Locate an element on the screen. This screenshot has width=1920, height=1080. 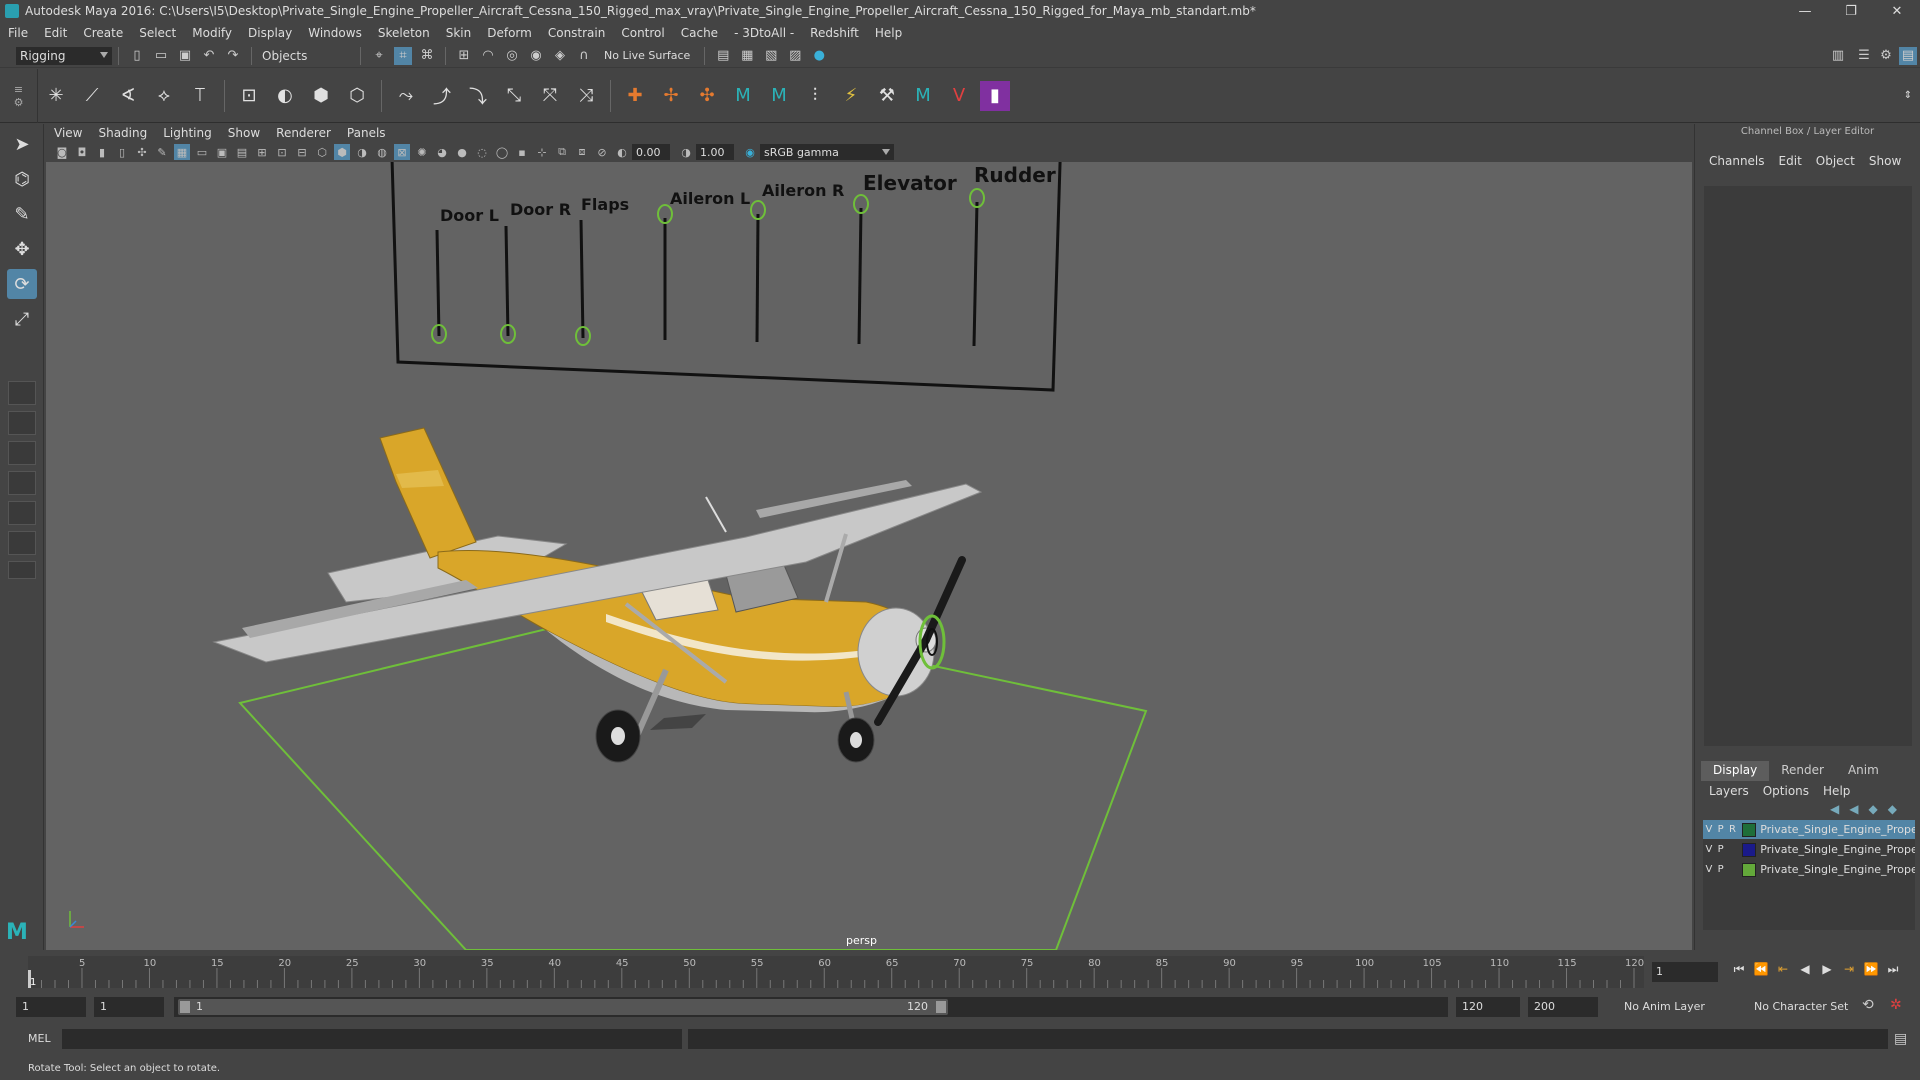
menu-edit: Edit is located at coordinates (55, 33).